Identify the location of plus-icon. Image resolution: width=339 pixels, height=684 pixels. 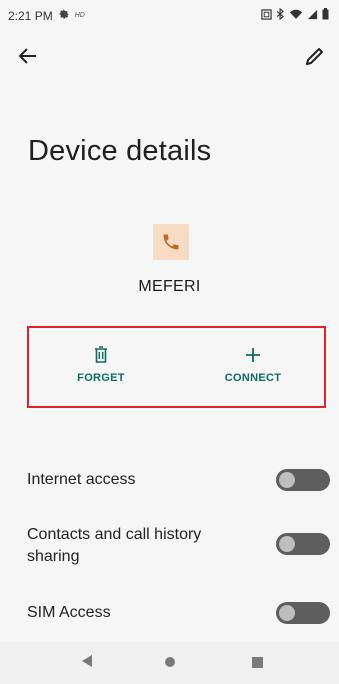
(253, 355).